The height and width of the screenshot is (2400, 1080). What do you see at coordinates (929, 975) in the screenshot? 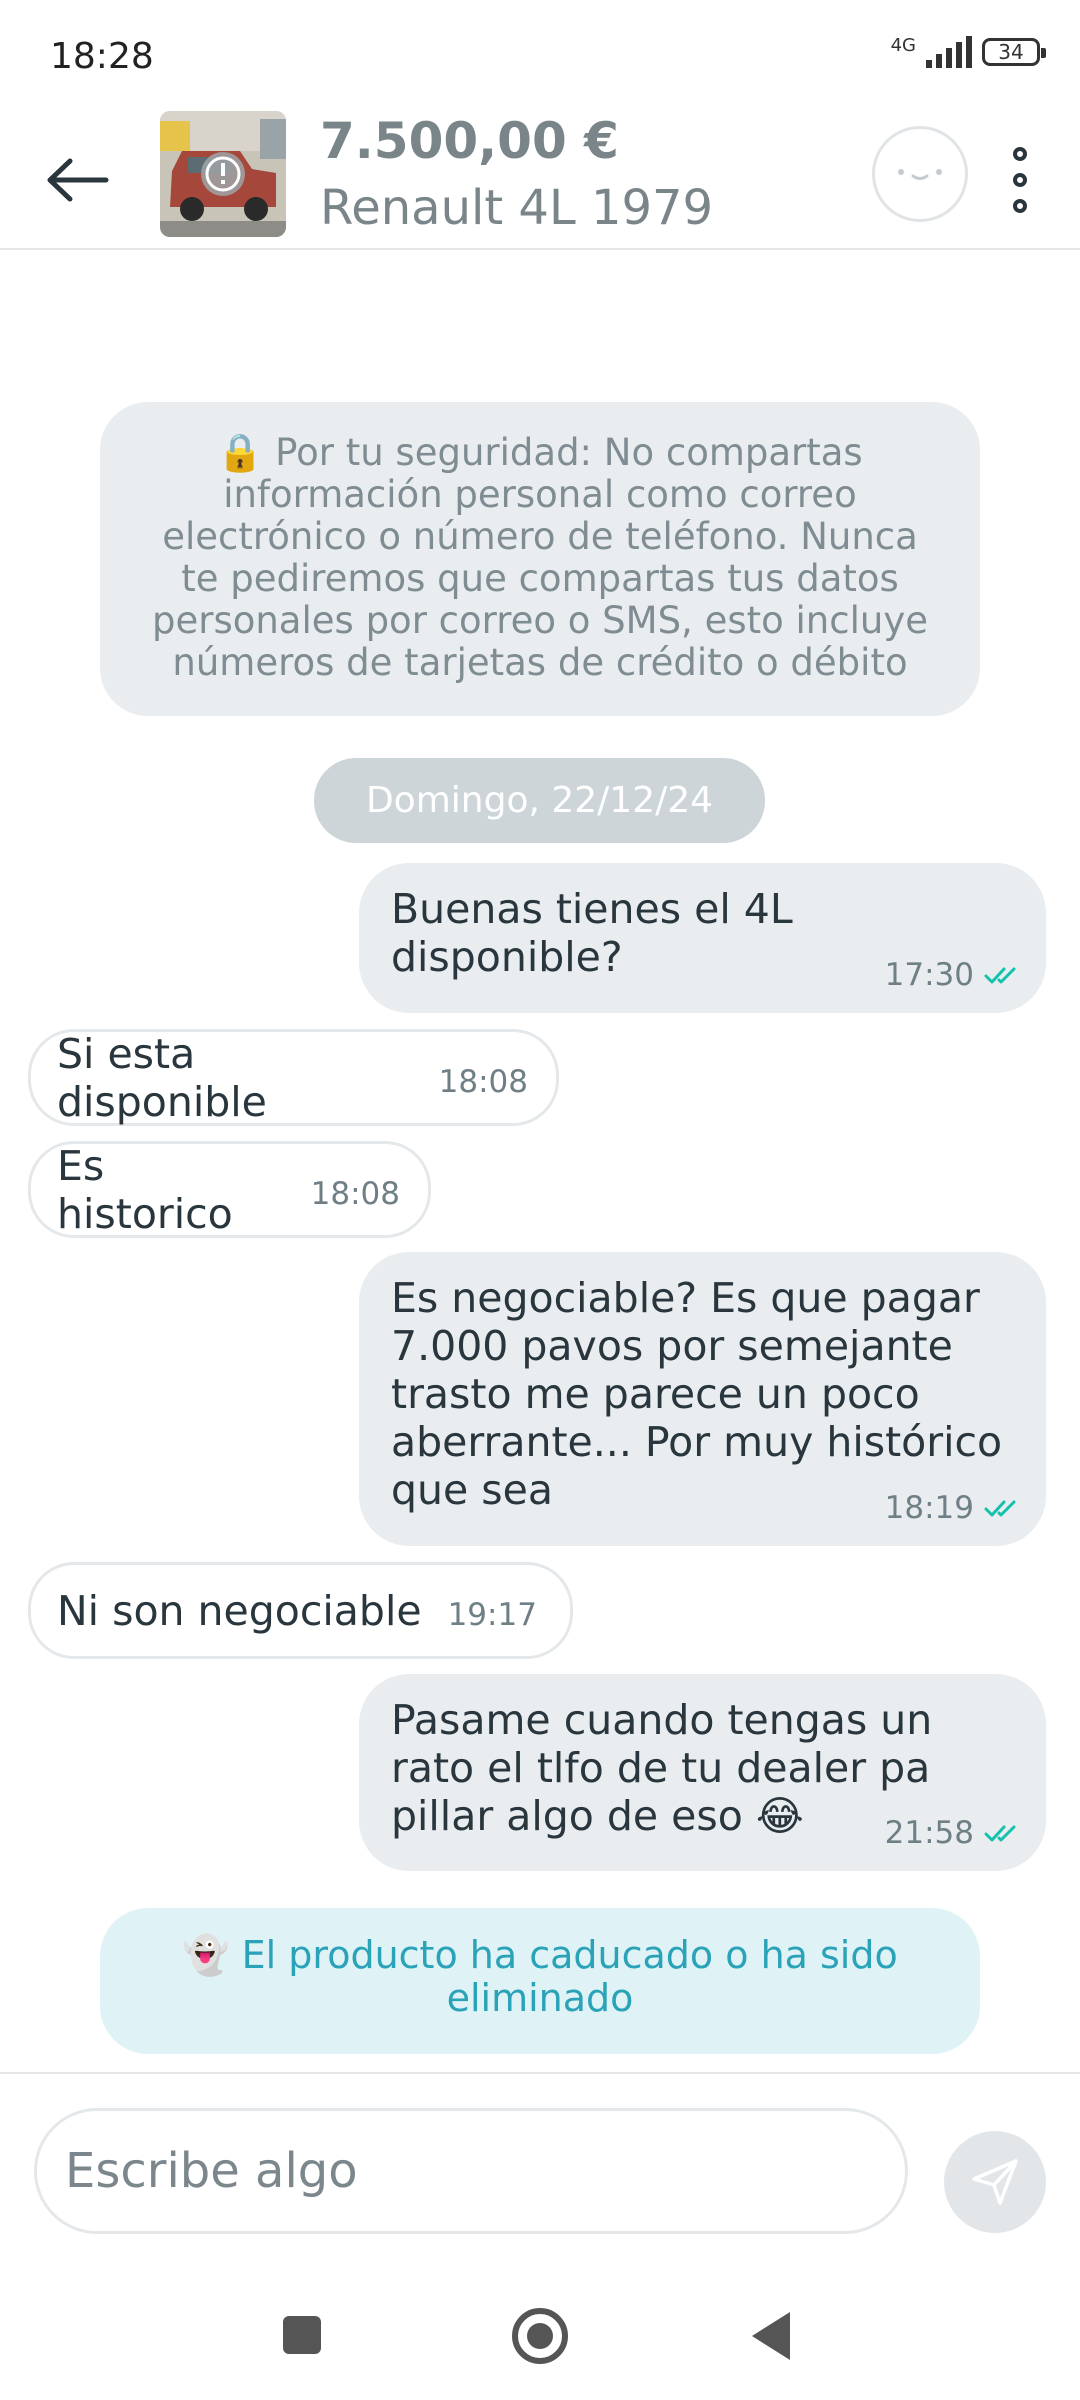
I see `message-time: 17:30` at bounding box center [929, 975].